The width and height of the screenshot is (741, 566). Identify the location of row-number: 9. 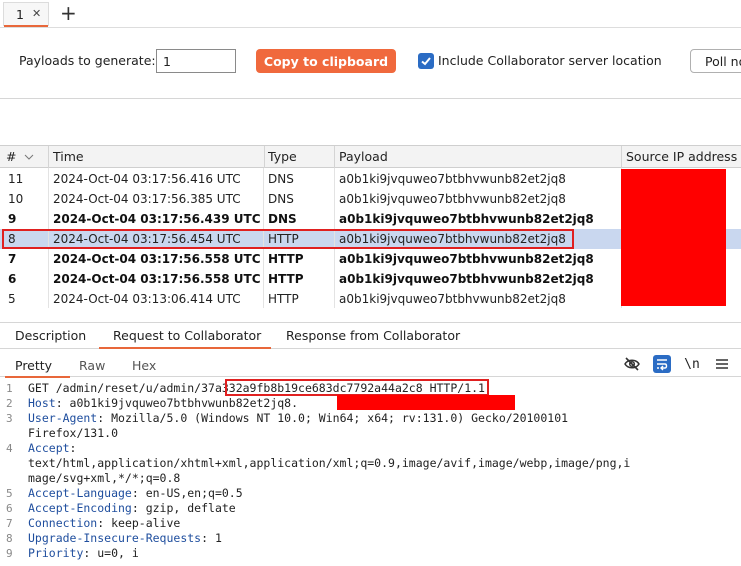
(12, 219).